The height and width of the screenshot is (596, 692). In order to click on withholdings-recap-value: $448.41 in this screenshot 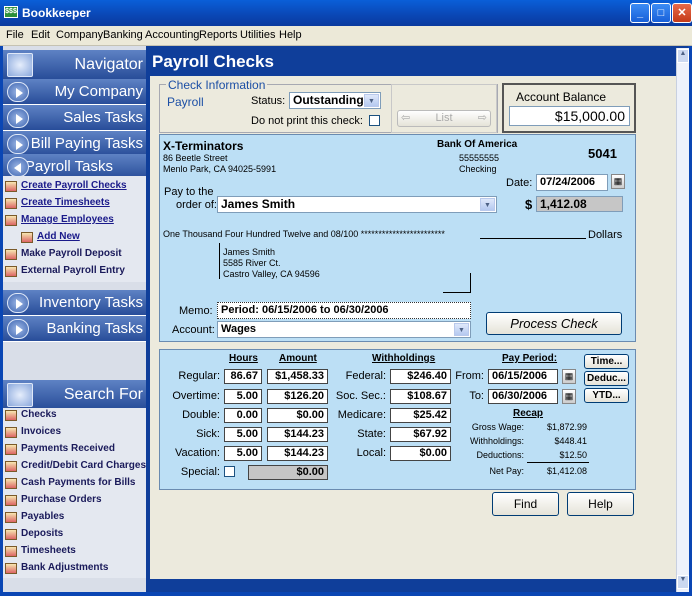, I will do `click(570, 441)`.